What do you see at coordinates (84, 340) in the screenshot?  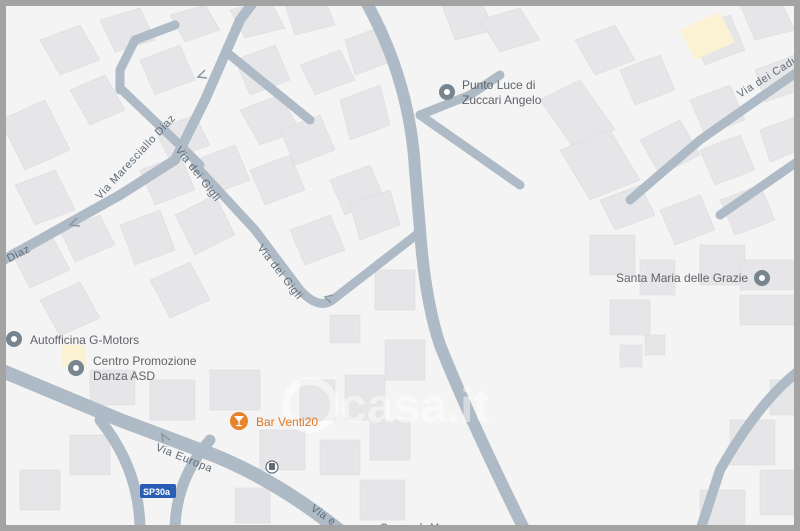 I see `poi-autofficina-label: Autofficina G-Motors` at bounding box center [84, 340].